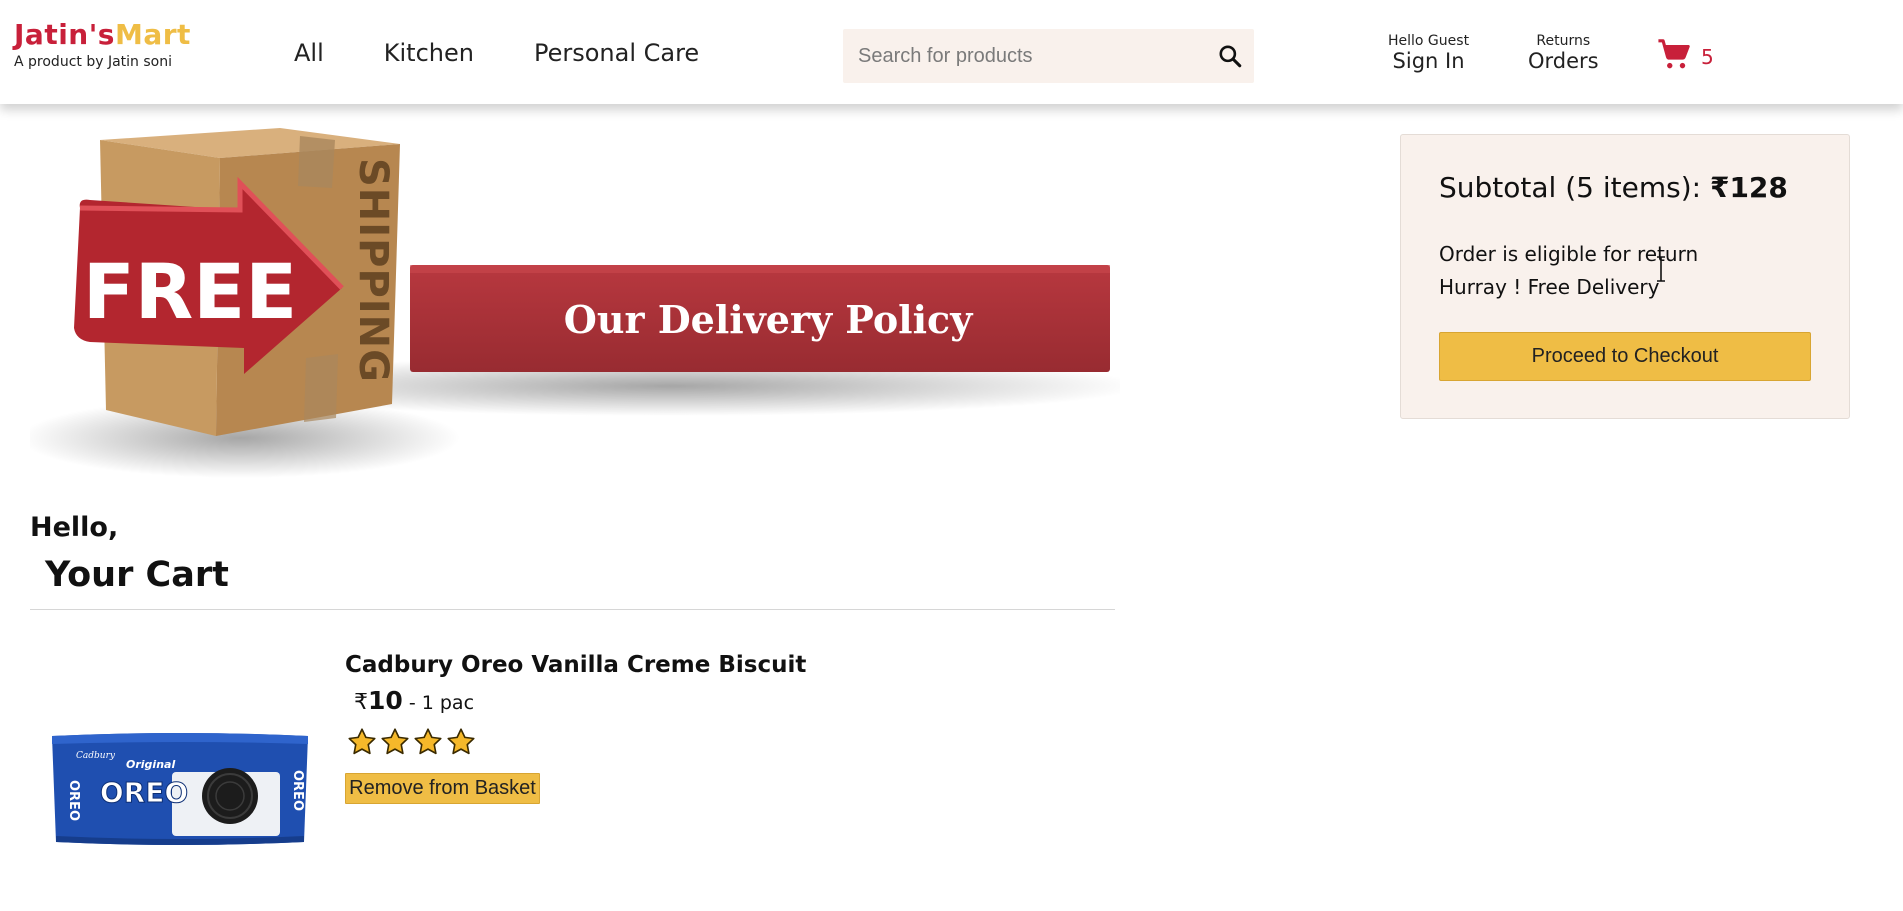  What do you see at coordinates (1674, 57) in the screenshot?
I see `cart-icon` at bounding box center [1674, 57].